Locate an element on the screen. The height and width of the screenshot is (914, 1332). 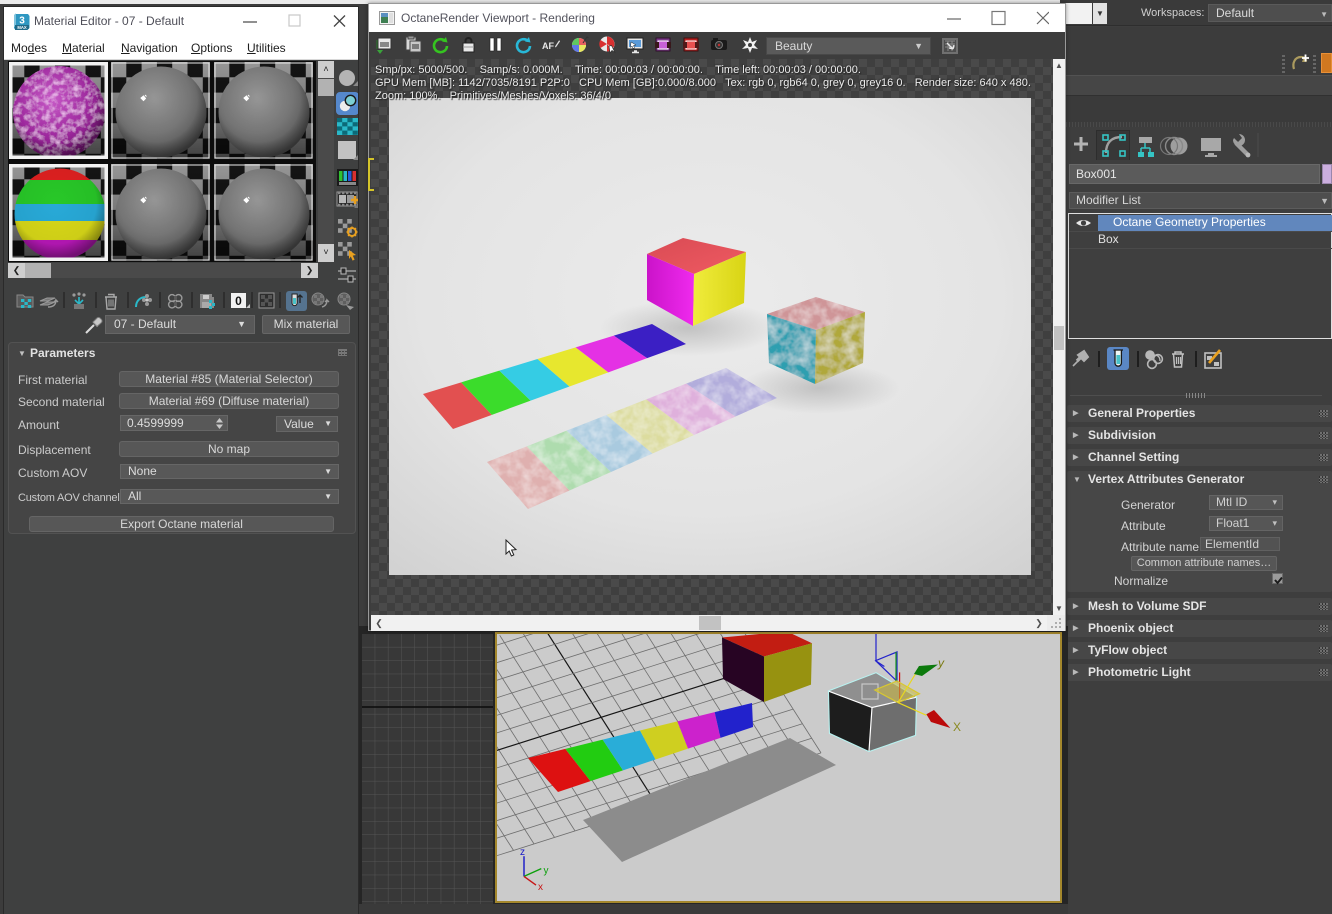
svg-text: x is located at coordinates (540, 887).